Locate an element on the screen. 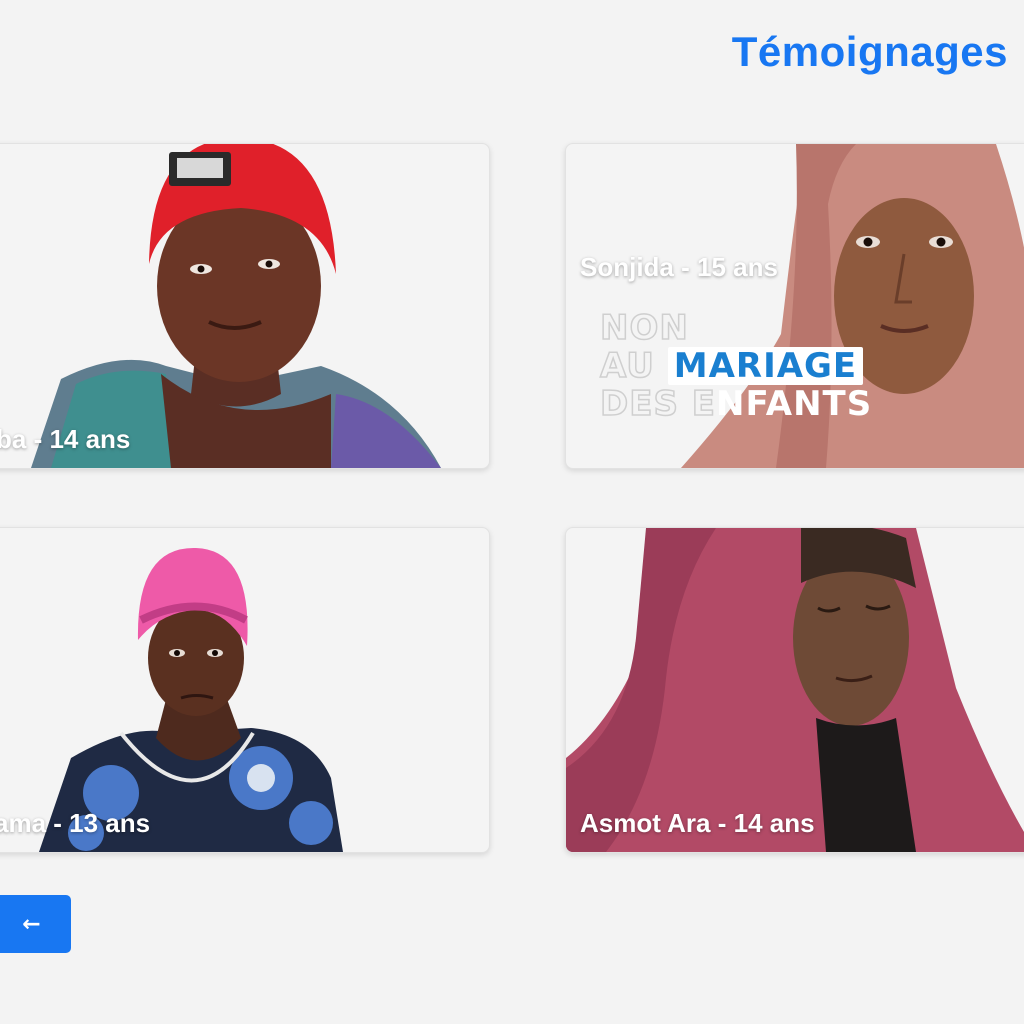 The width and height of the screenshot is (1024, 1024). prev-button: ← is located at coordinates (35, 924).